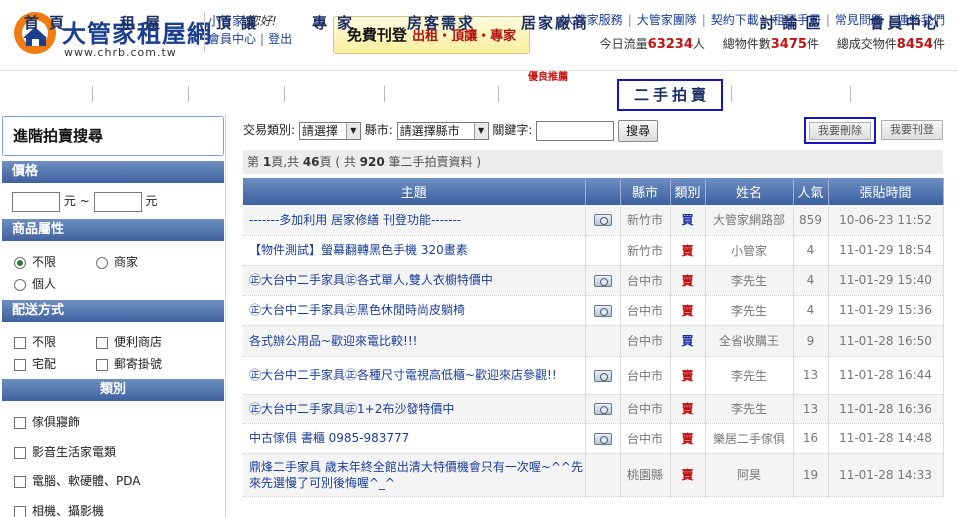 This screenshot has height=517, width=957. What do you see at coordinates (138, 342) in the screenshot?
I see `delivery-option-label: 便利商店` at bounding box center [138, 342].